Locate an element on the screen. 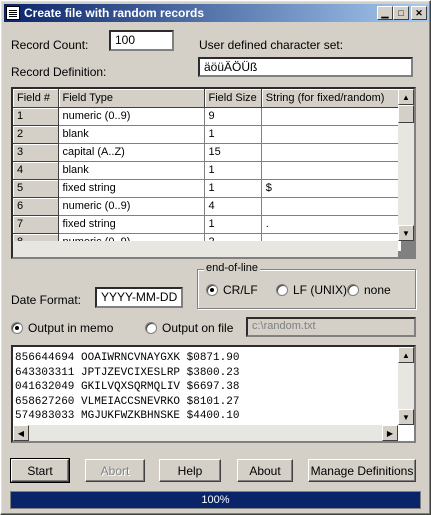 The image size is (431, 515). help-label: Help is located at coordinates (190, 470).